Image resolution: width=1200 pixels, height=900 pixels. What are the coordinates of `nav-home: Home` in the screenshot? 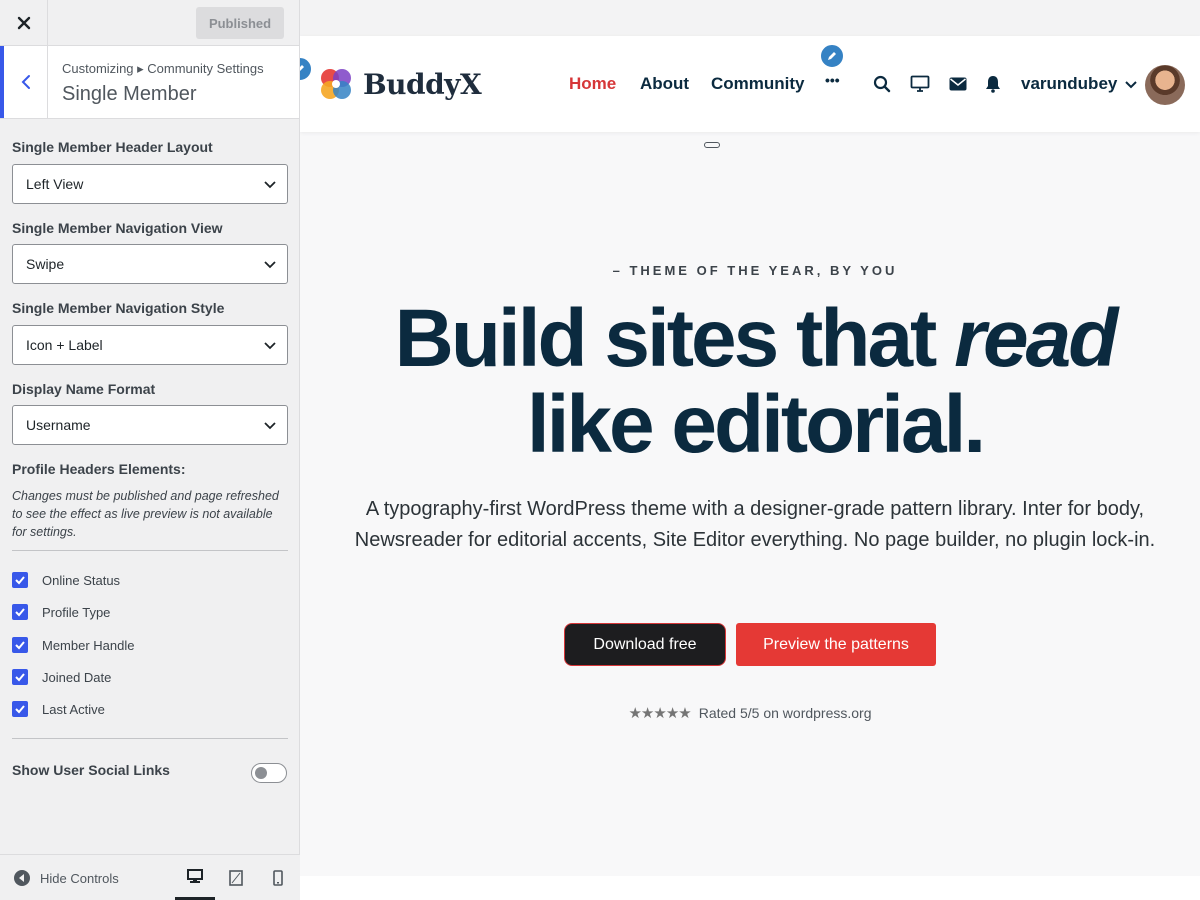 It's located at (592, 84).